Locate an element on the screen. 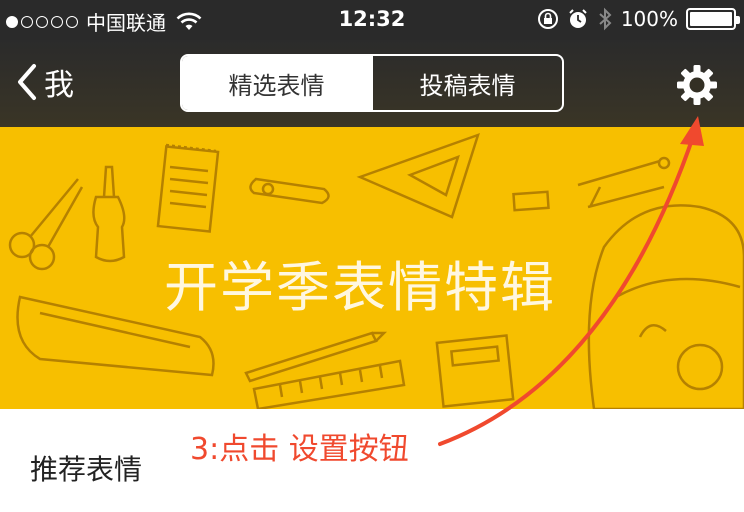 This screenshot has width=744, height=512. ruler-icon is located at coordinates (329, 384).